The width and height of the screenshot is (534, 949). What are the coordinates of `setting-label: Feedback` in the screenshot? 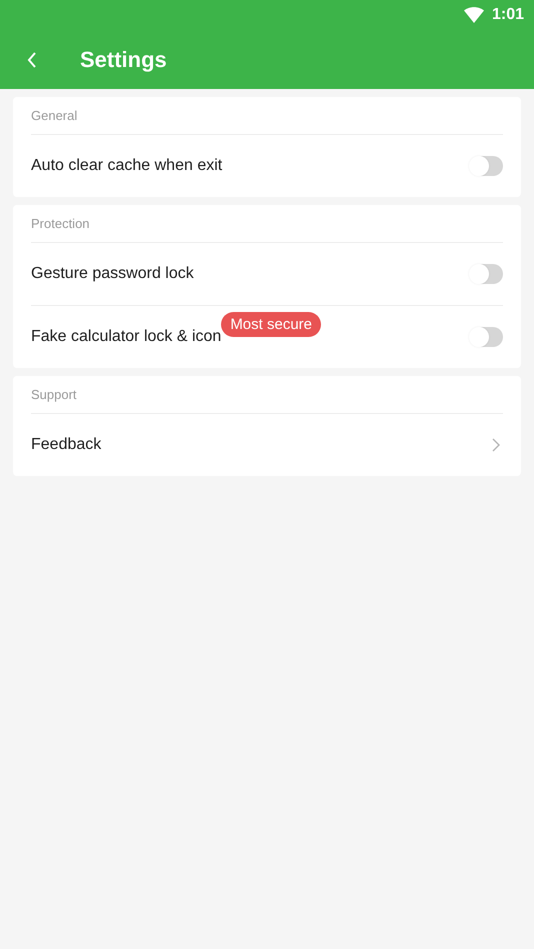 It's located at (66, 445).